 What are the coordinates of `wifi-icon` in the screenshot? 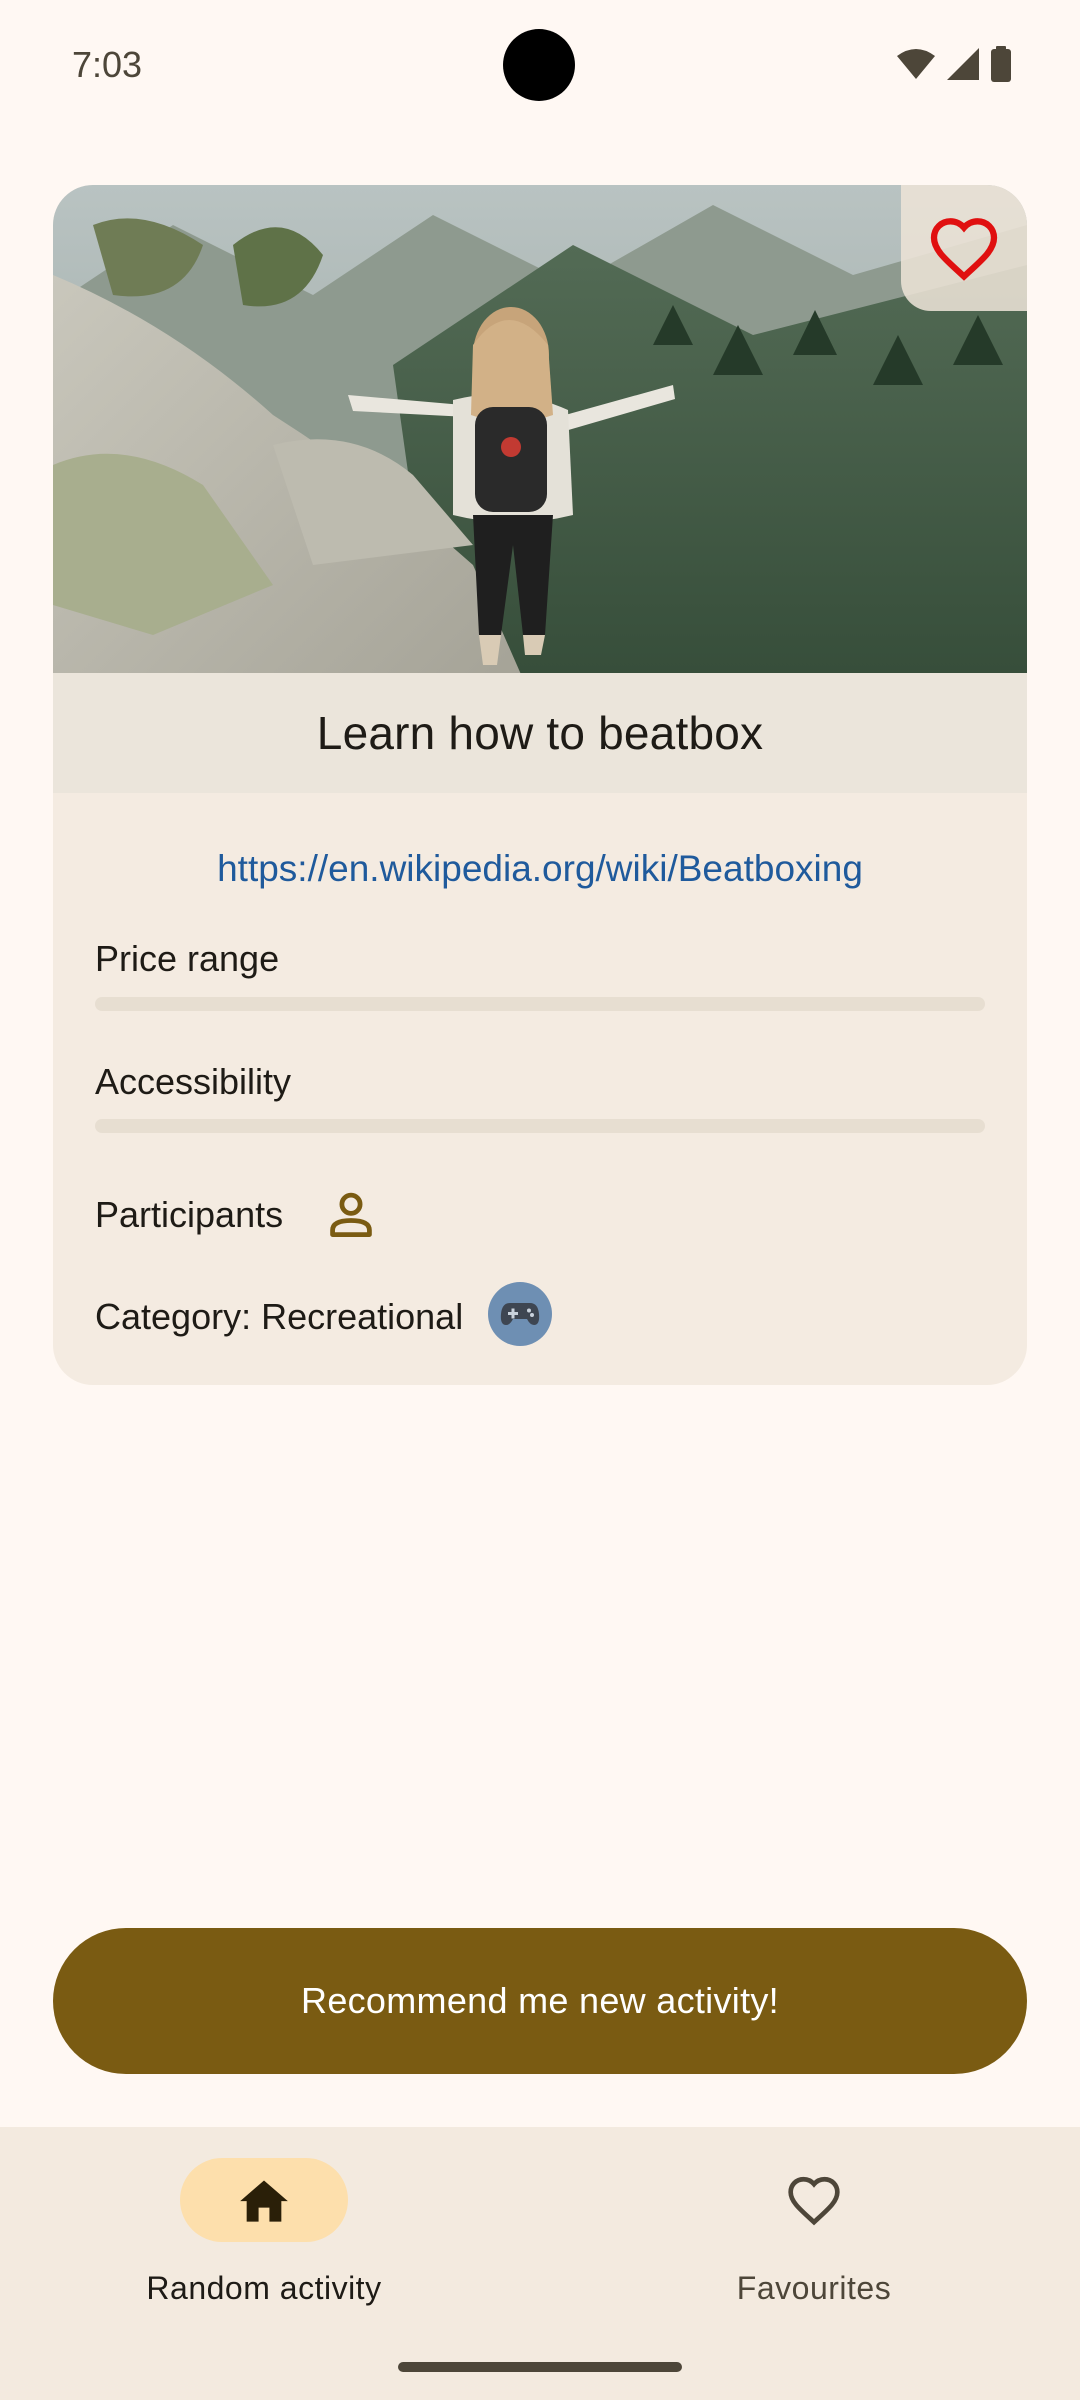 It's located at (916, 64).